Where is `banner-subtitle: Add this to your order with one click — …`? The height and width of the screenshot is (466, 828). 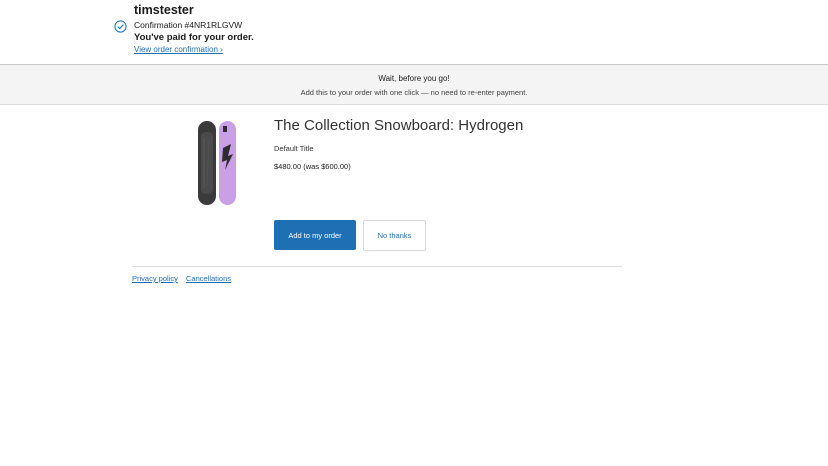
banner-subtitle: Add this to your order with one click — … is located at coordinates (414, 92).